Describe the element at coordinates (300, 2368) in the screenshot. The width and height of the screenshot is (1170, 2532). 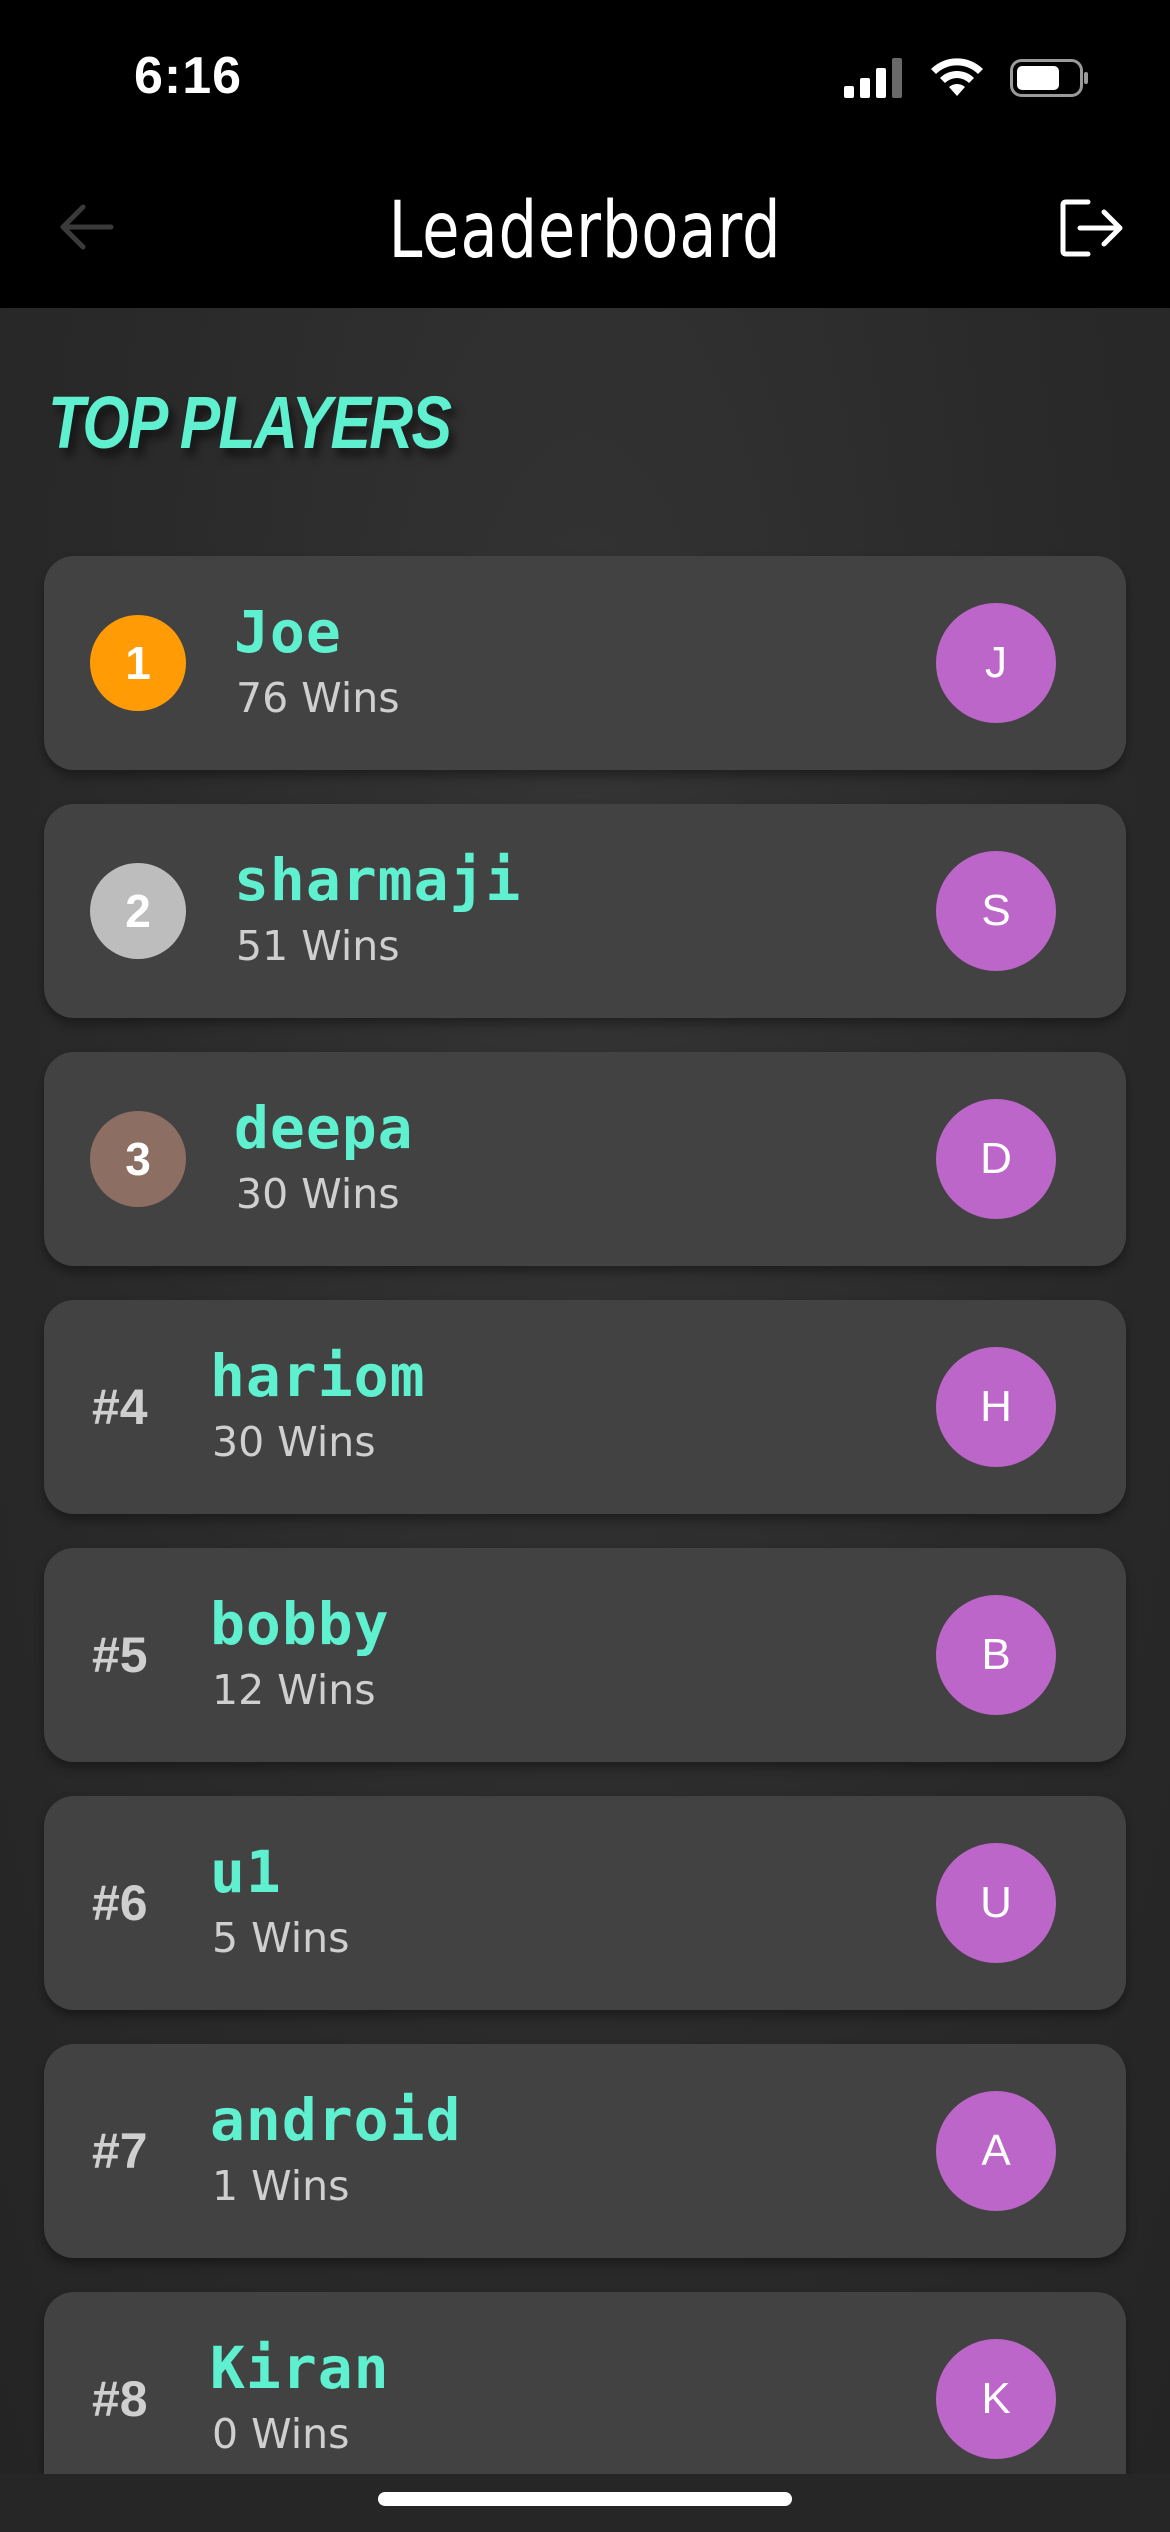
I see `player-name: Kiran` at that location.